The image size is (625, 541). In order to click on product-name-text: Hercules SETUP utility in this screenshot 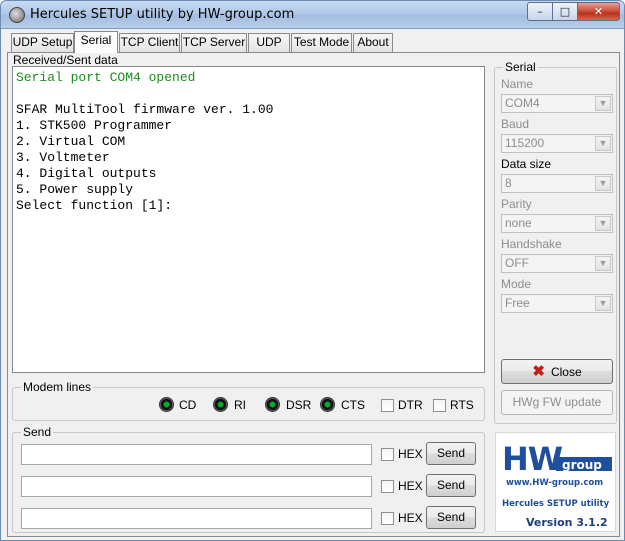, I will do `click(556, 504)`.